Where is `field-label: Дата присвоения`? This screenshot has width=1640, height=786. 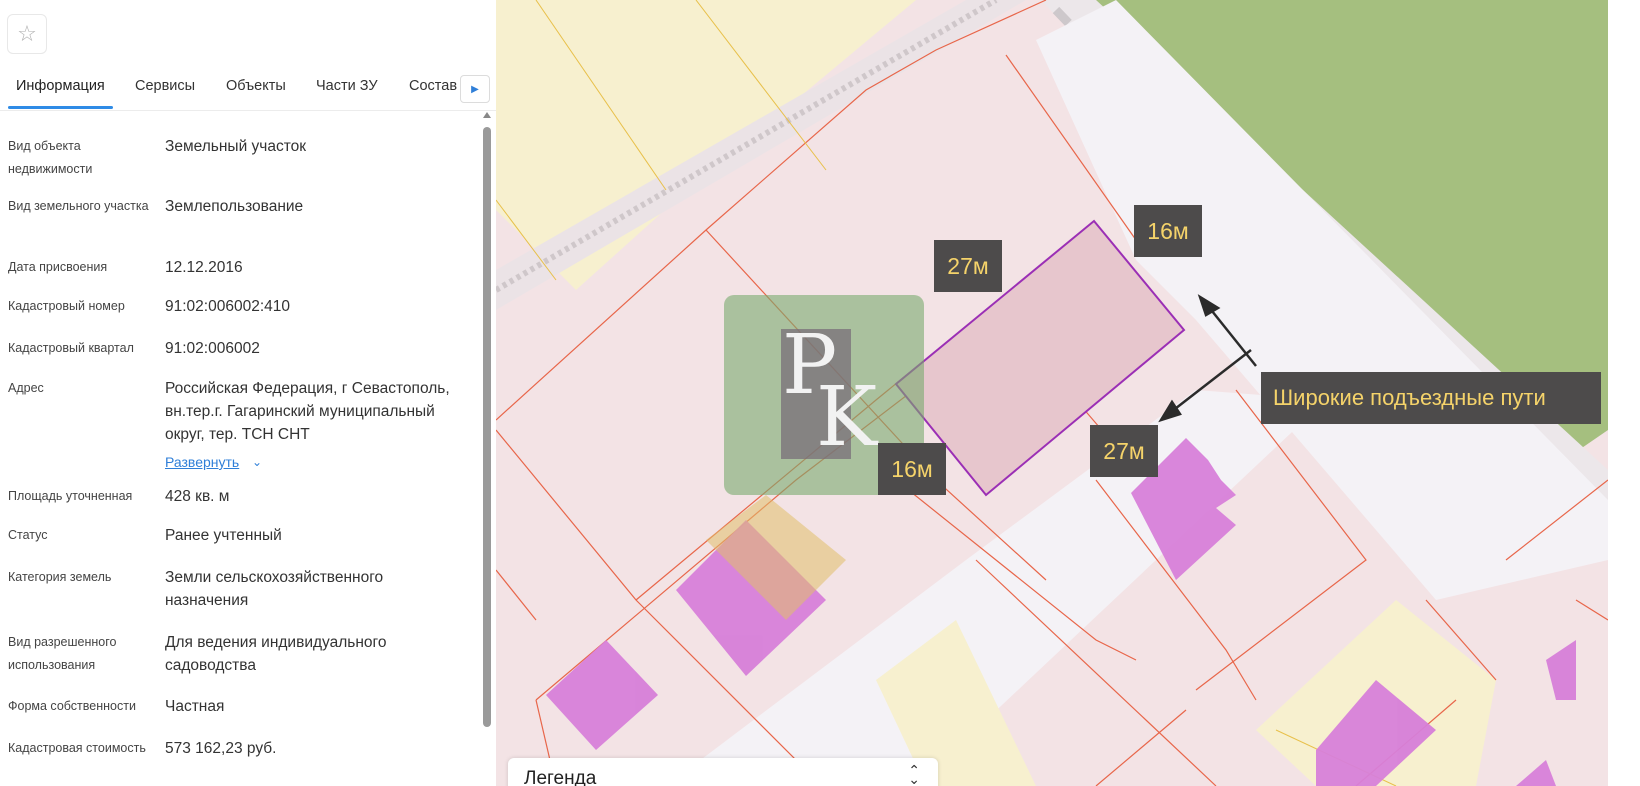 field-label: Дата присвоения is located at coordinates (58, 267).